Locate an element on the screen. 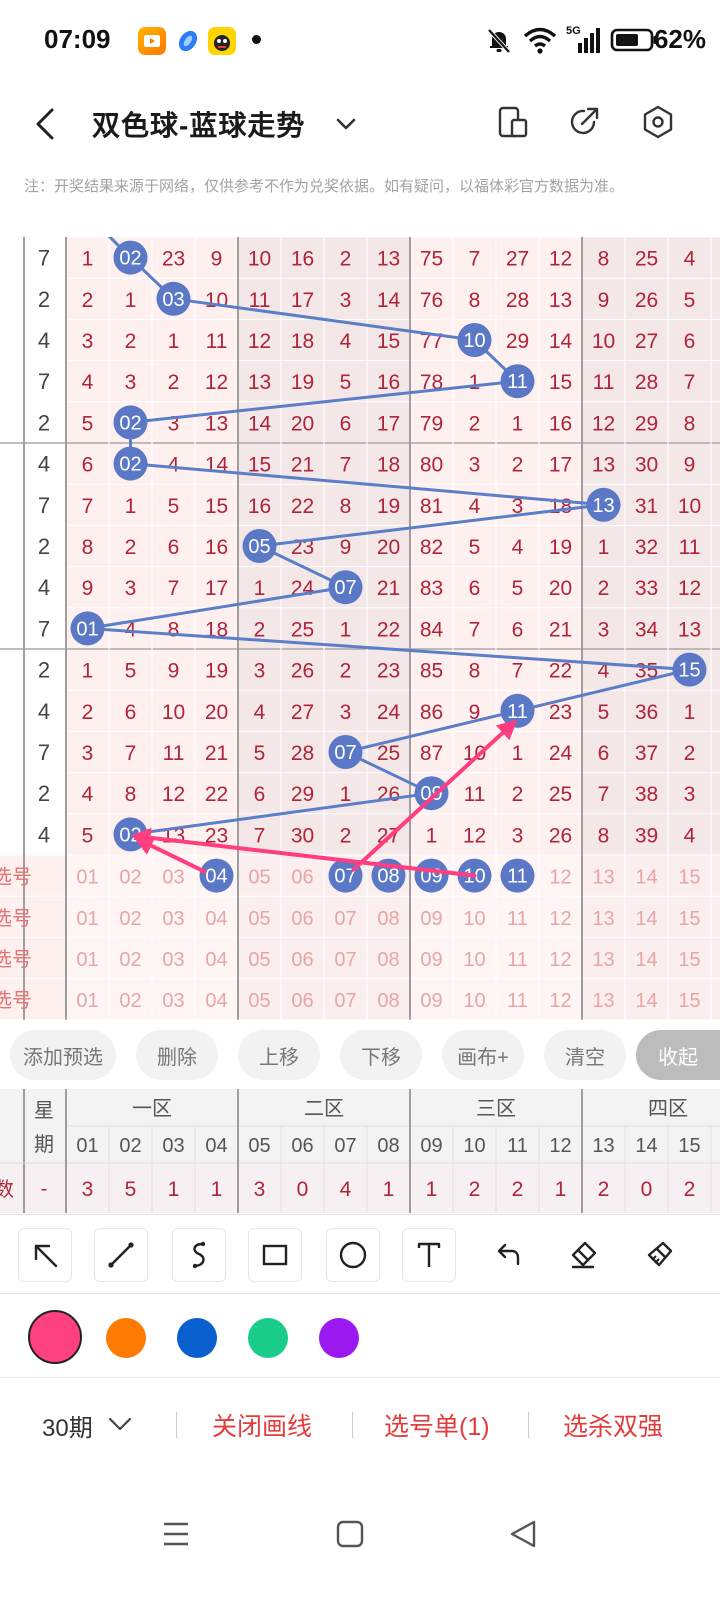  back-triangle-icon is located at coordinates (524, 1534).